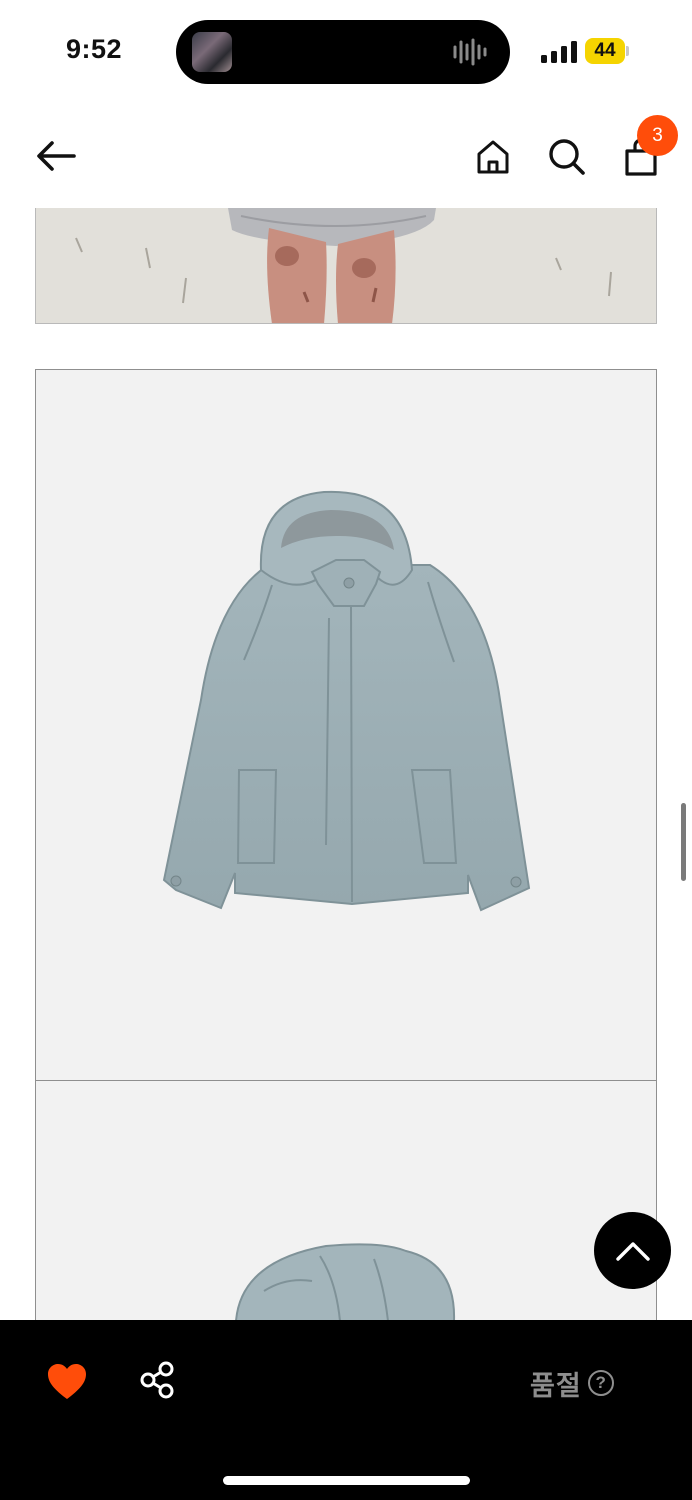 This screenshot has height=1500, width=692. I want to click on scroll-to-top-button, so click(632, 1250).